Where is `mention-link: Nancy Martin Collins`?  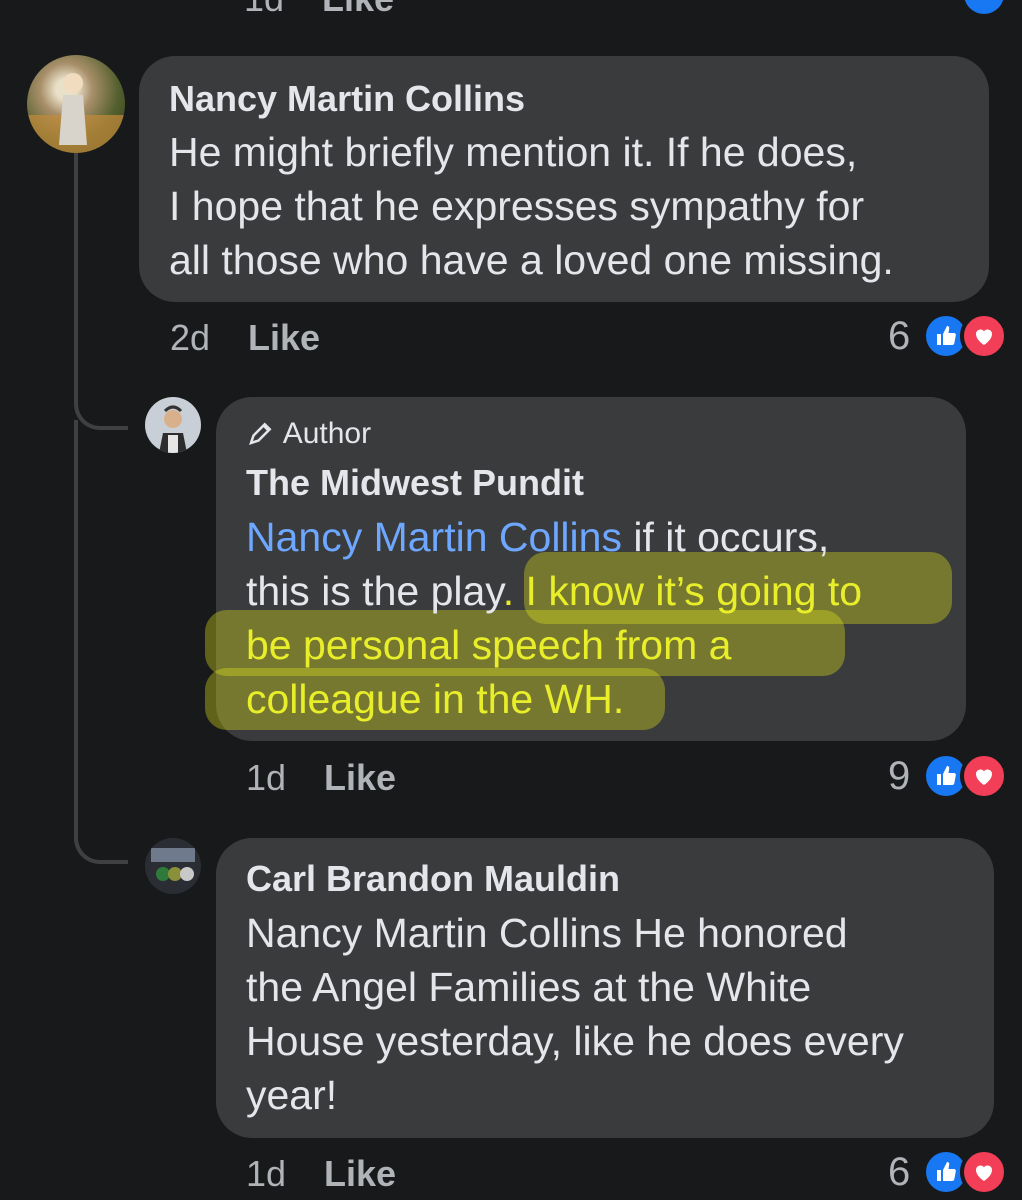 mention-link: Nancy Martin Collins is located at coordinates (434, 537).